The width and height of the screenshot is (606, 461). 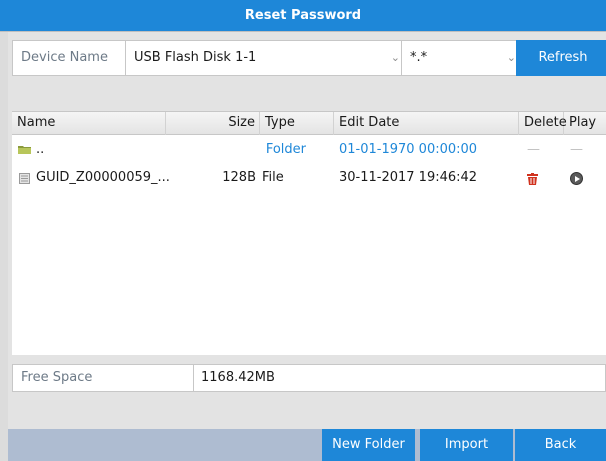 What do you see at coordinates (408, 149) in the screenshot?
I see `file-edit-date: 01-01-1970 00:00:00` at bounding box center [408, 149].